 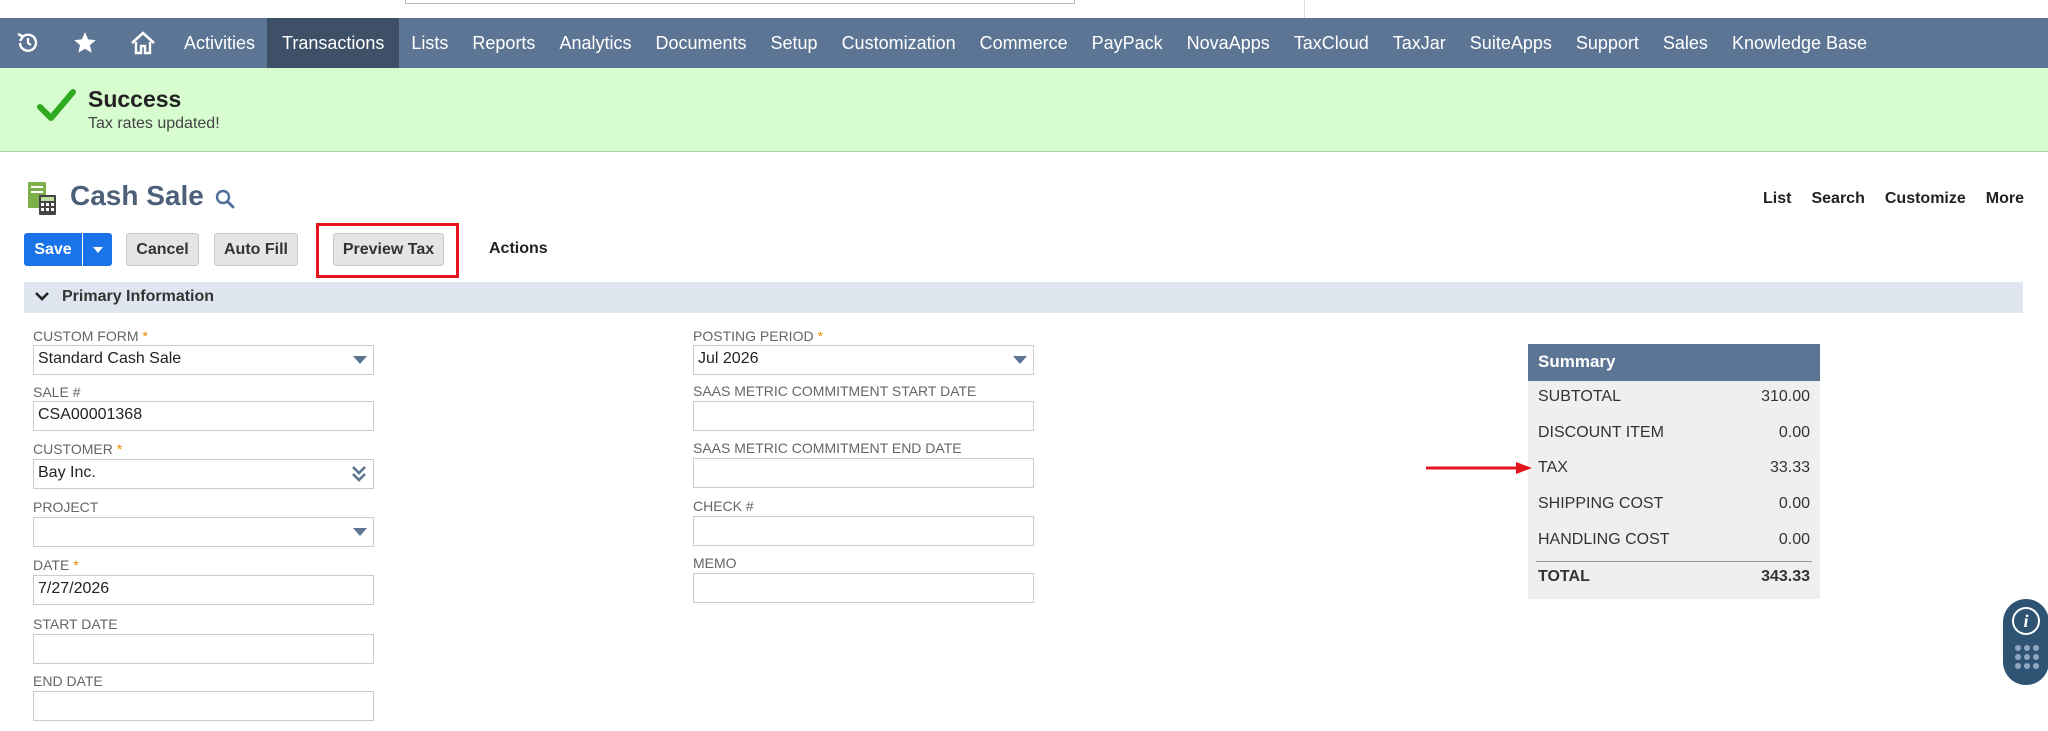 I want to click on auto-fill-button: Auto Fill, so click(x=256, y=249).